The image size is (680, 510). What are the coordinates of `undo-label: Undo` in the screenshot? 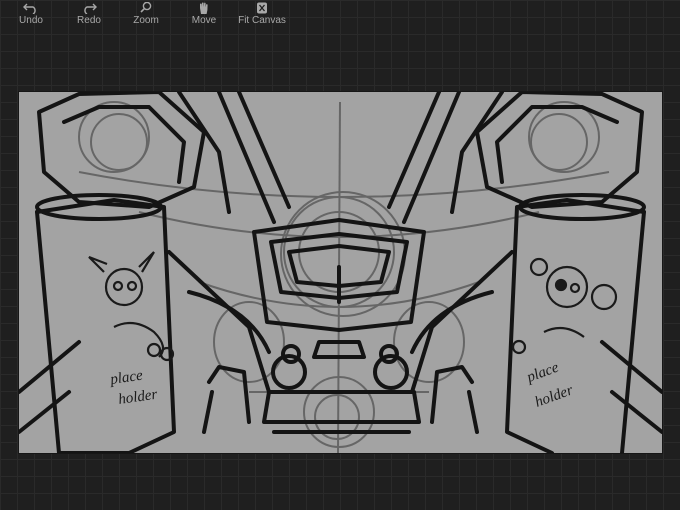 It's located at (31, 20).